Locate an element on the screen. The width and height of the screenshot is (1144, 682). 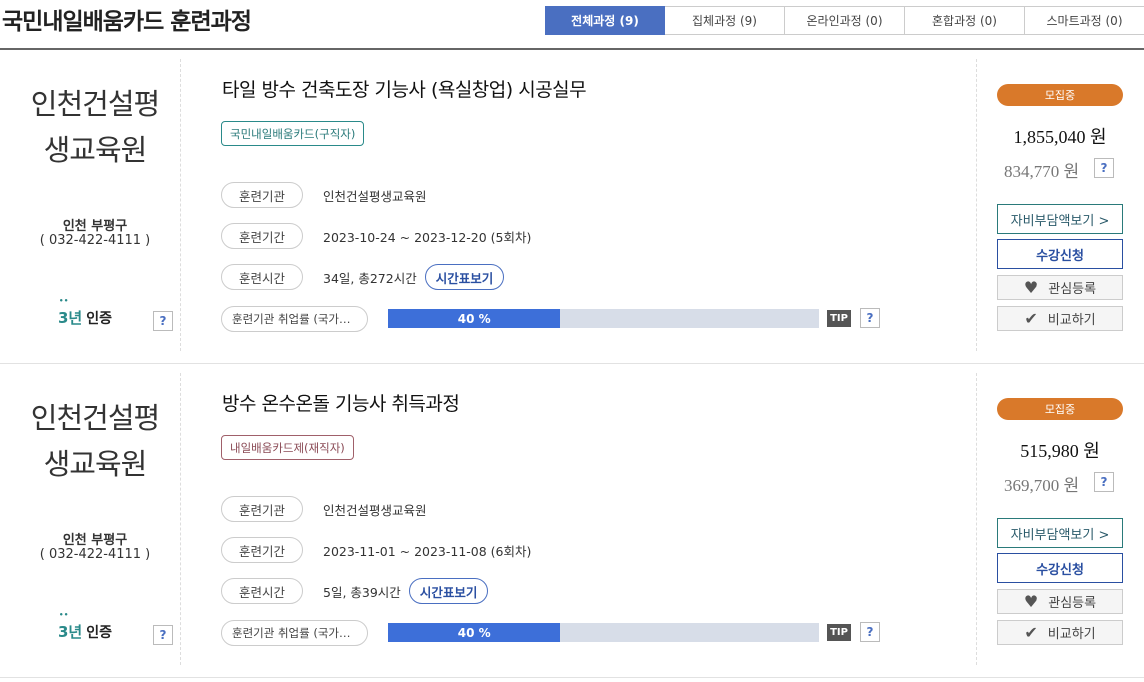
header-divider is located at coordinates (572, 49).